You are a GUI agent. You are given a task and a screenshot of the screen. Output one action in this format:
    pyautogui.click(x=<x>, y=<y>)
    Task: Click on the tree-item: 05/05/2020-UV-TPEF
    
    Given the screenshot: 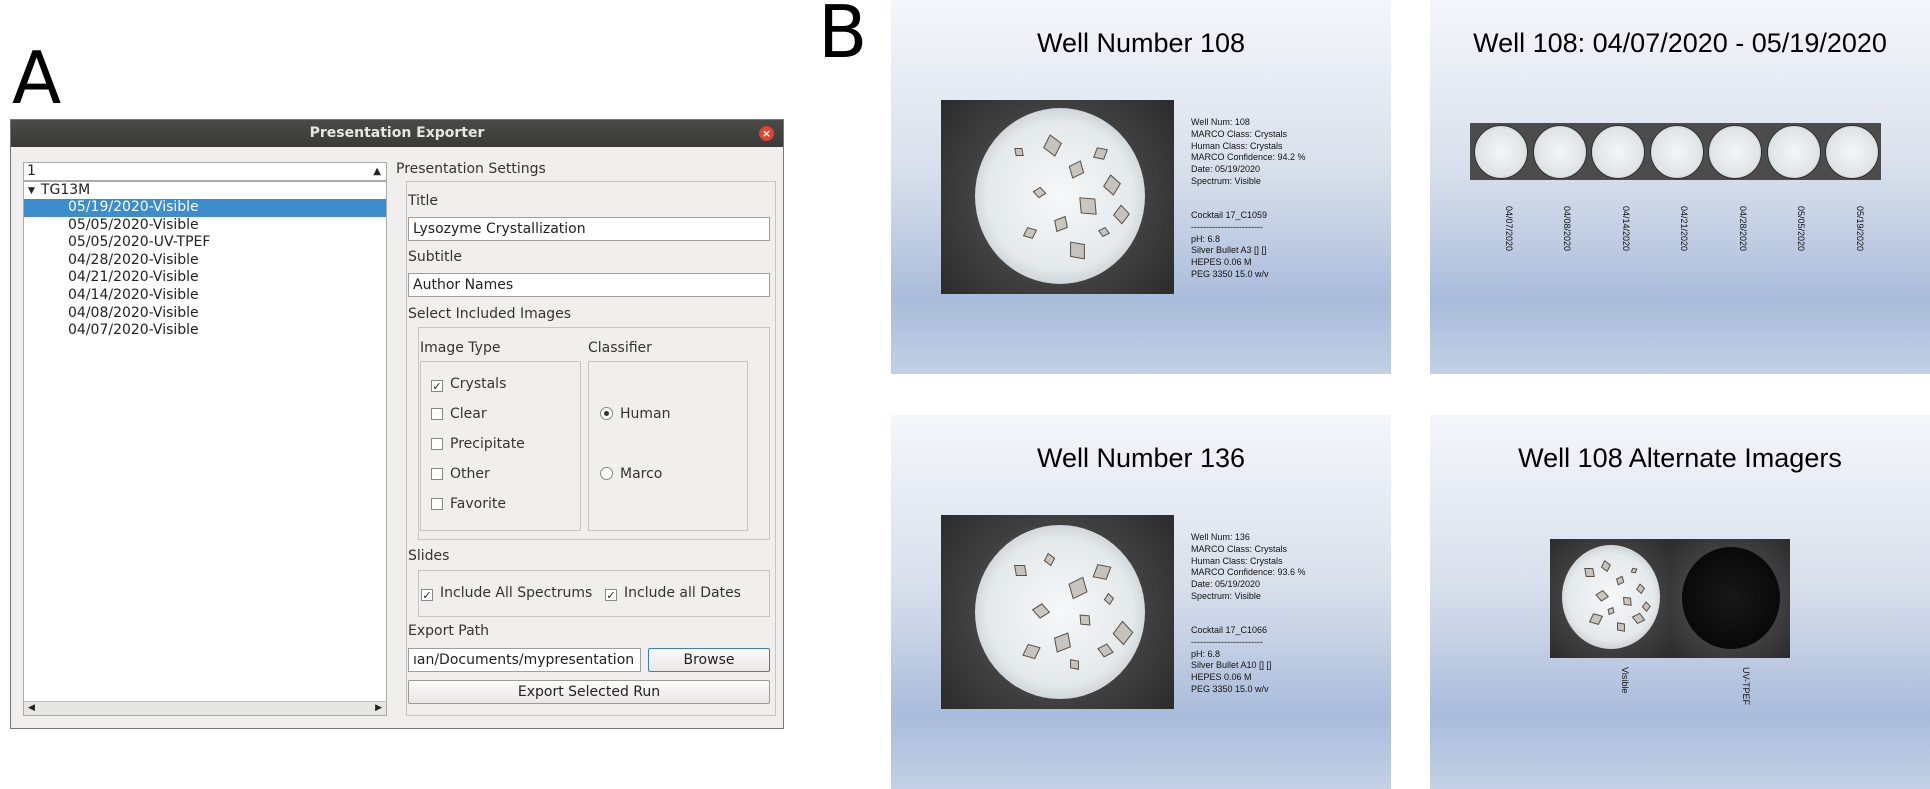 What is the action you would take?
    pyautogui.click(x=205, y=243)
    